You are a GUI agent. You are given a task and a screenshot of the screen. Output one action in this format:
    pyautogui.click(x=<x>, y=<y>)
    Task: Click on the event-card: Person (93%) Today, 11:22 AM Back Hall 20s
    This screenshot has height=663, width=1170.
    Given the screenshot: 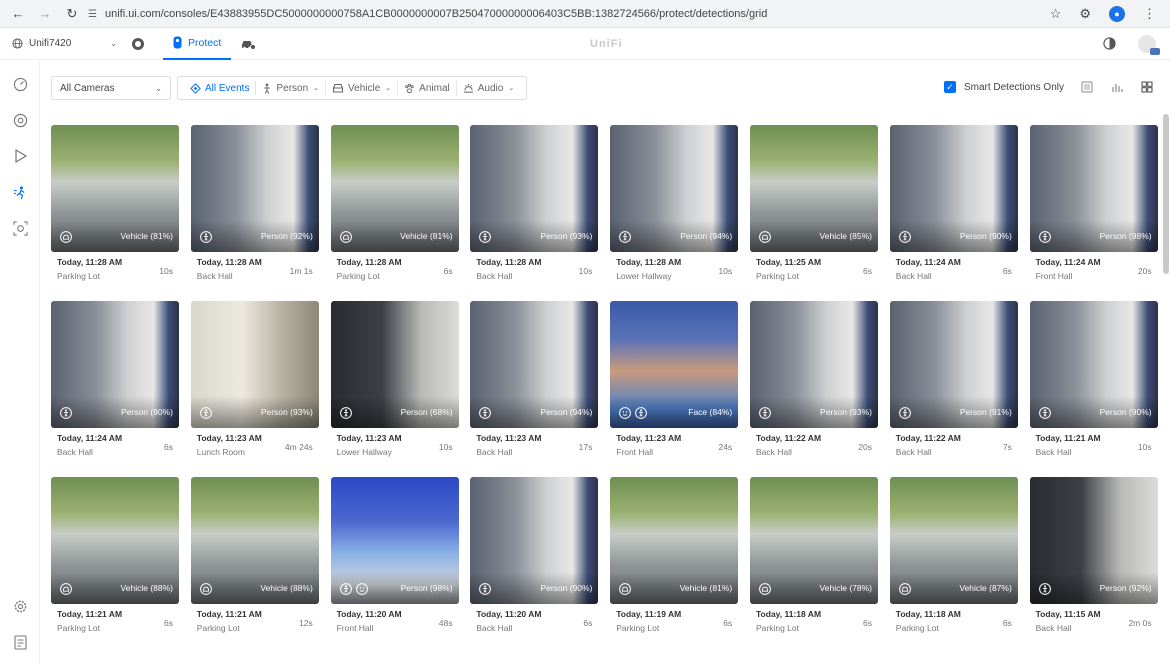 What is the action you would take?
    pyautogui.click(x=814, y=379)
    